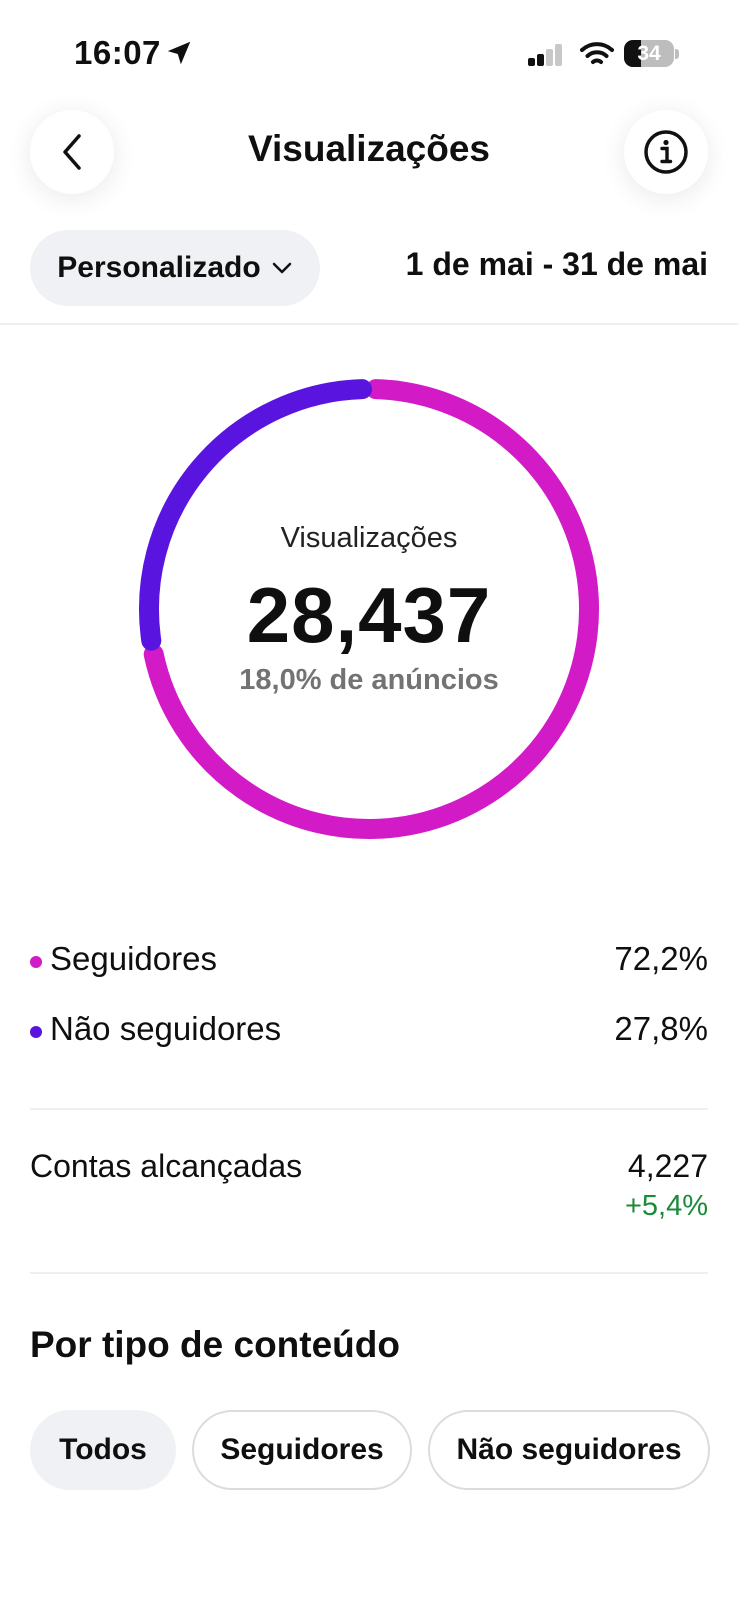  I want to click on ads-share-text: 18,0% de anúncios, so click(369, 680).